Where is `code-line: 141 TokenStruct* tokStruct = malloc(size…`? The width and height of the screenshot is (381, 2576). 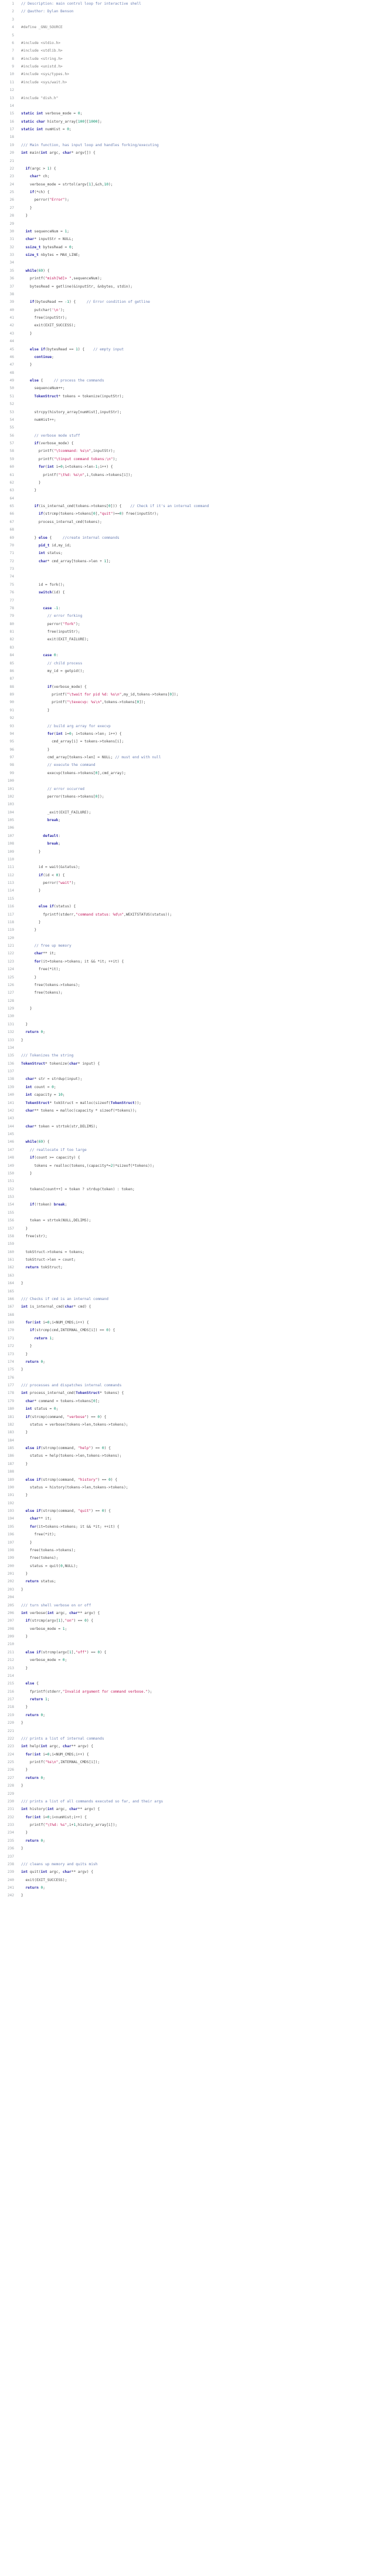
code-line: 141 TokenStruct* tokStruct = malloc(size… is located at coordinates (190, 1103).